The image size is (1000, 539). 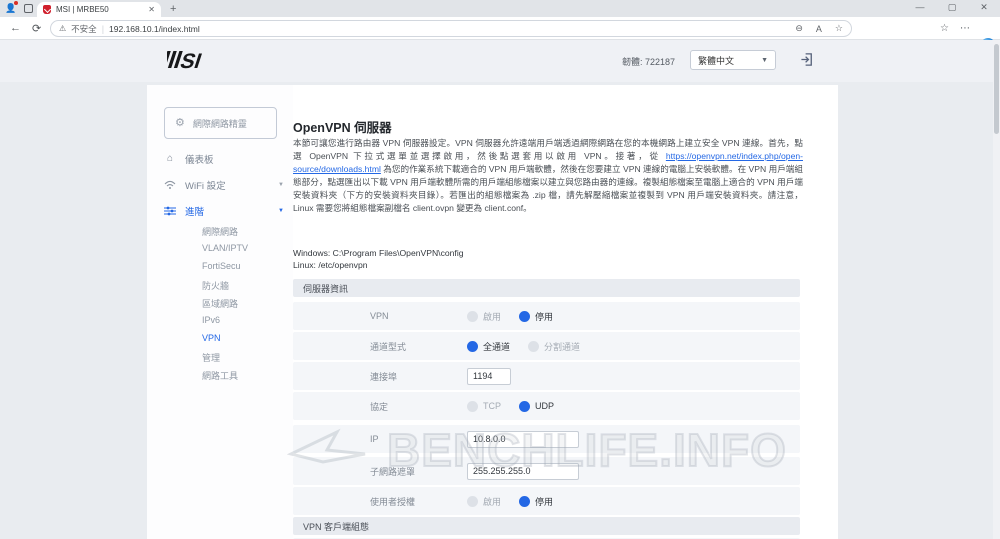 I want to click on form-row-tunnel-type: 通道型式 全通道 分割通道, so click(x=546, y=346).